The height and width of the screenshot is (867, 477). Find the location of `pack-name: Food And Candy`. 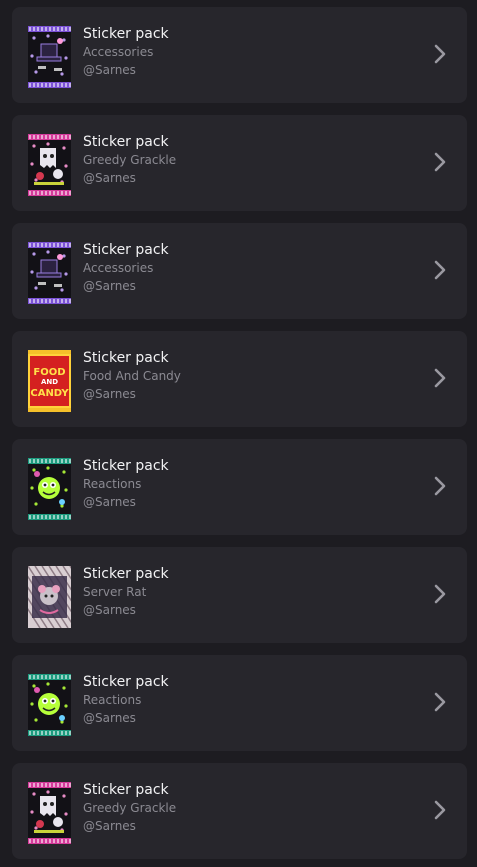

pack-name: Food And Candy is located at coordinates (132, 376).